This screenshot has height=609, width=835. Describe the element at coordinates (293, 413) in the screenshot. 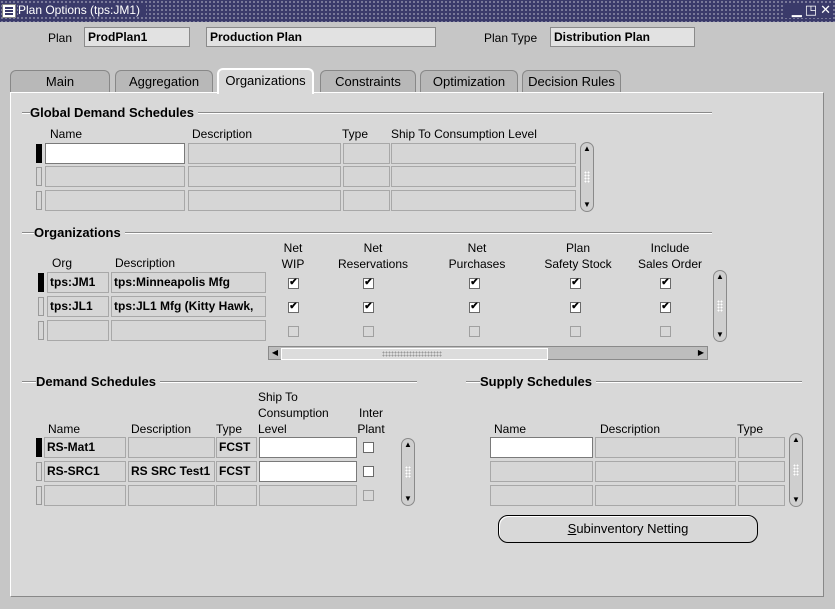

I see `header-line: Consumption` at that location.